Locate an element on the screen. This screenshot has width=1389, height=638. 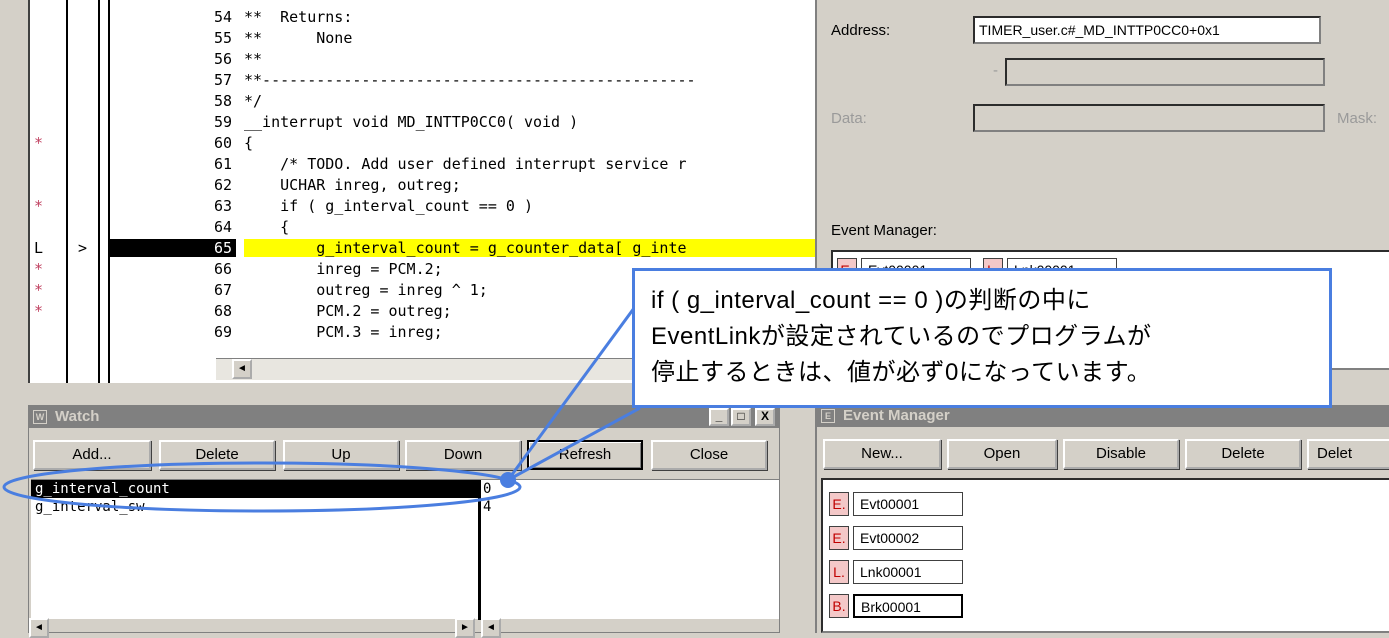
code-text: if ( g_interval_count == 0 ) is located at coordinates (388, 206).